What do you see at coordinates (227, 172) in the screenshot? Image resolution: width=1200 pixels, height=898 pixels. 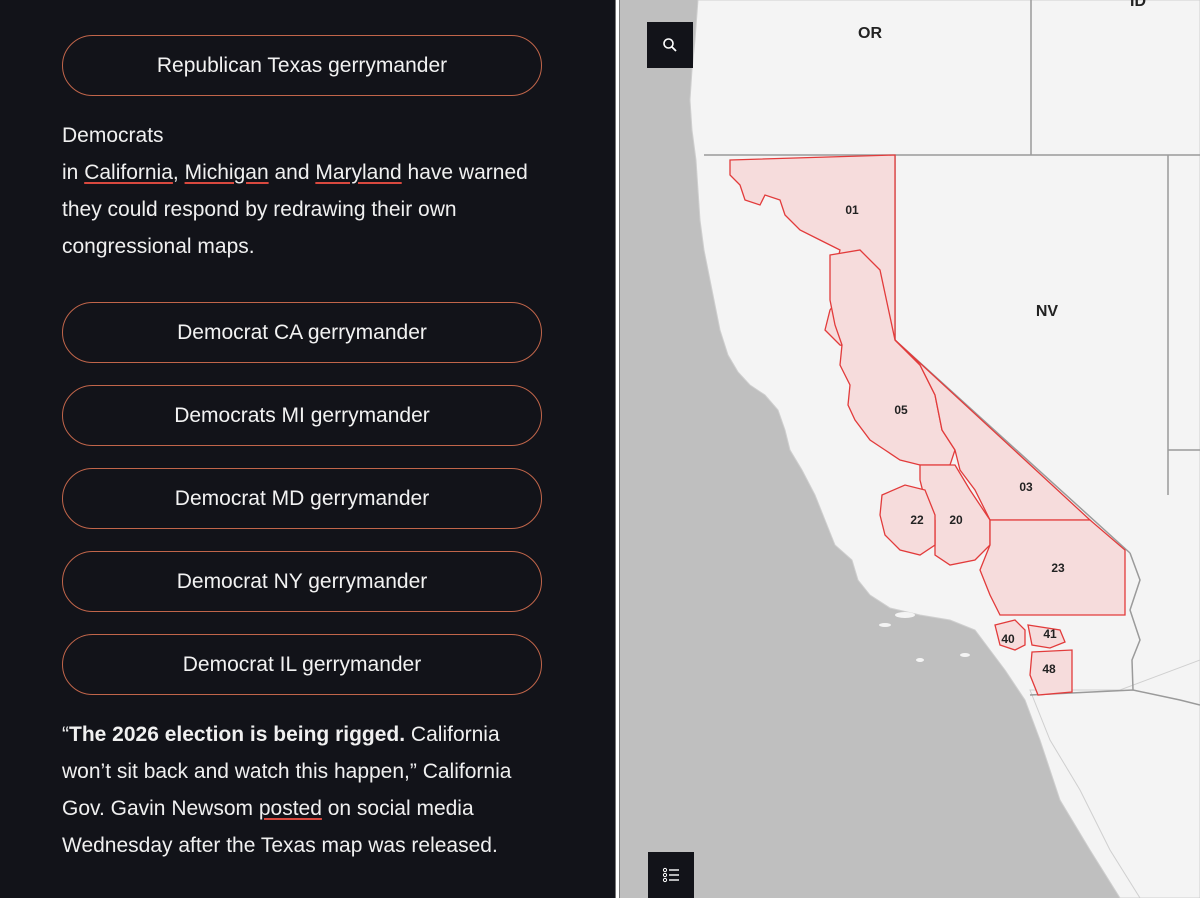 I see `michigan-link: Michigan` at bounding box center [227, 172].